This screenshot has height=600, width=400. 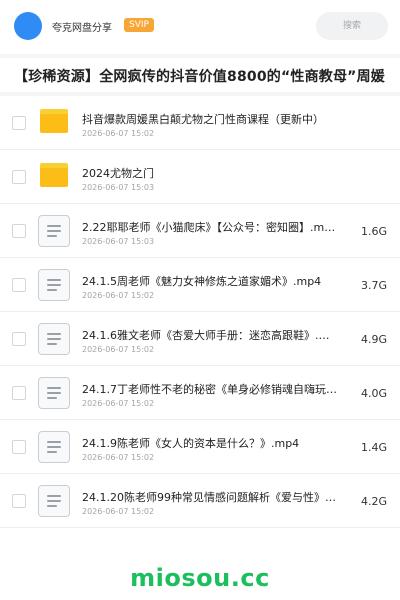 I want to click on file-name: 24.1.6雅文老师《杏爱大师手册：迷恋高跟鞋》.mp4, so click(x=210, y=335).